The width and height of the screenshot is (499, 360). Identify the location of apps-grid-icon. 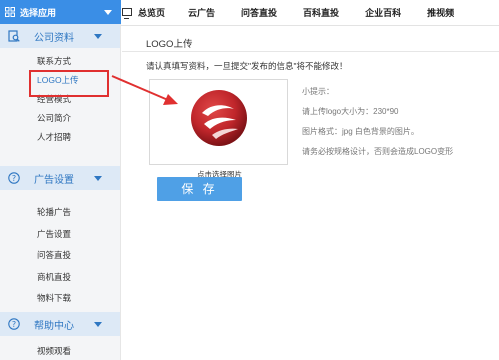
(10, 12).